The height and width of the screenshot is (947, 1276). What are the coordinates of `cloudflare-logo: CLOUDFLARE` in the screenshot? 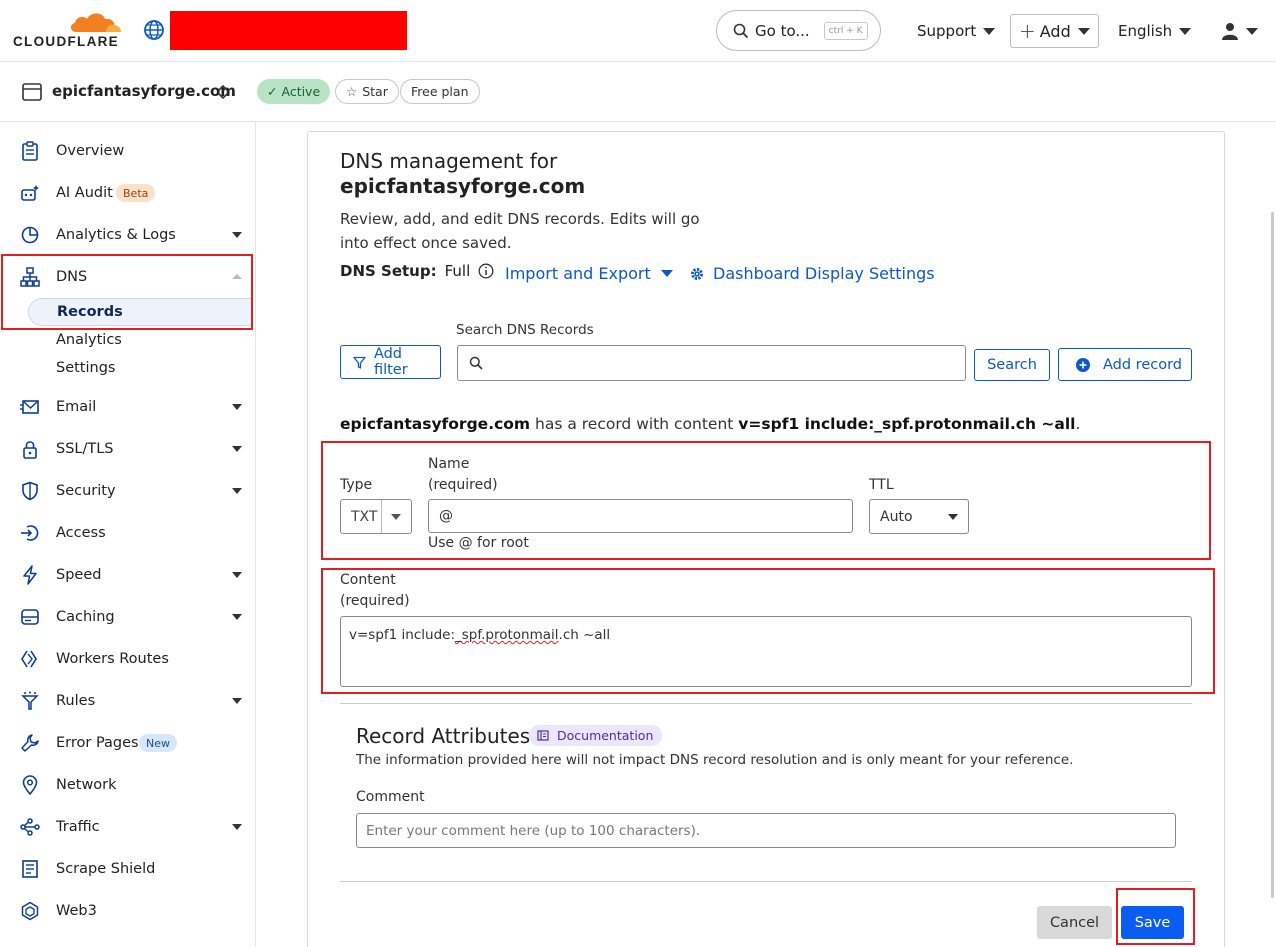 It's located at (67, 30).